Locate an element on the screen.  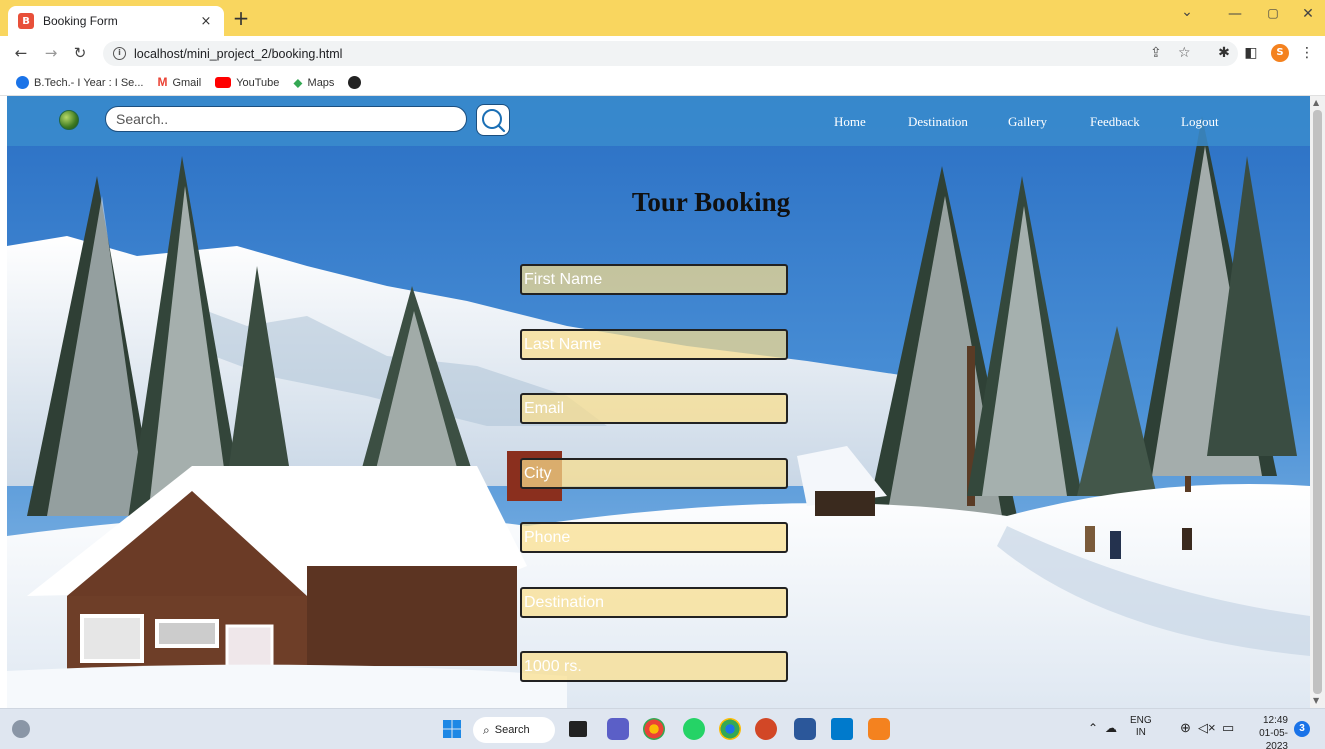
magnifier-icon is located at coordinates (494, 121).